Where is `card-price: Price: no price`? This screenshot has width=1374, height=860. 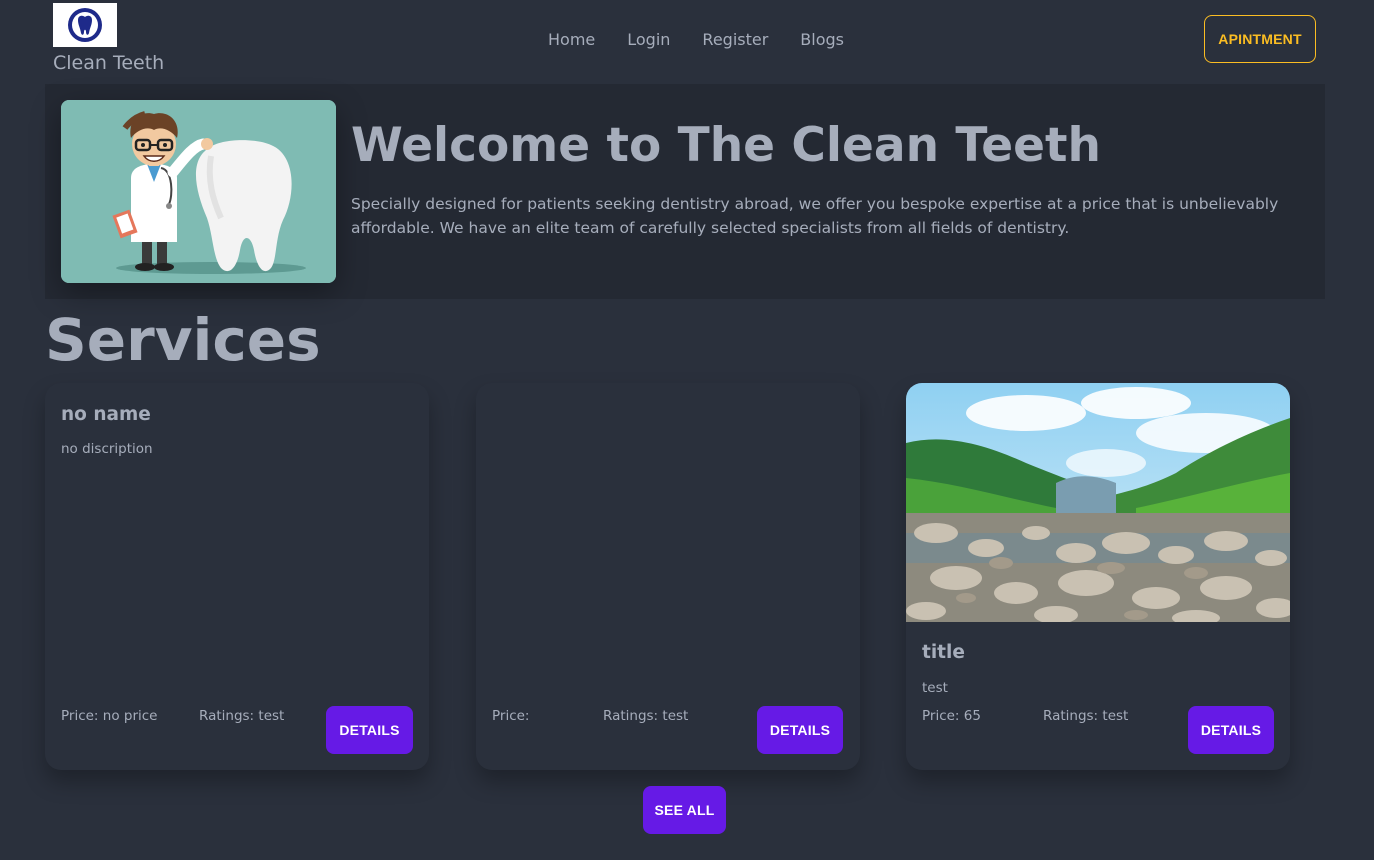
card-price: Price: no price is located at coordinates (109, 716).